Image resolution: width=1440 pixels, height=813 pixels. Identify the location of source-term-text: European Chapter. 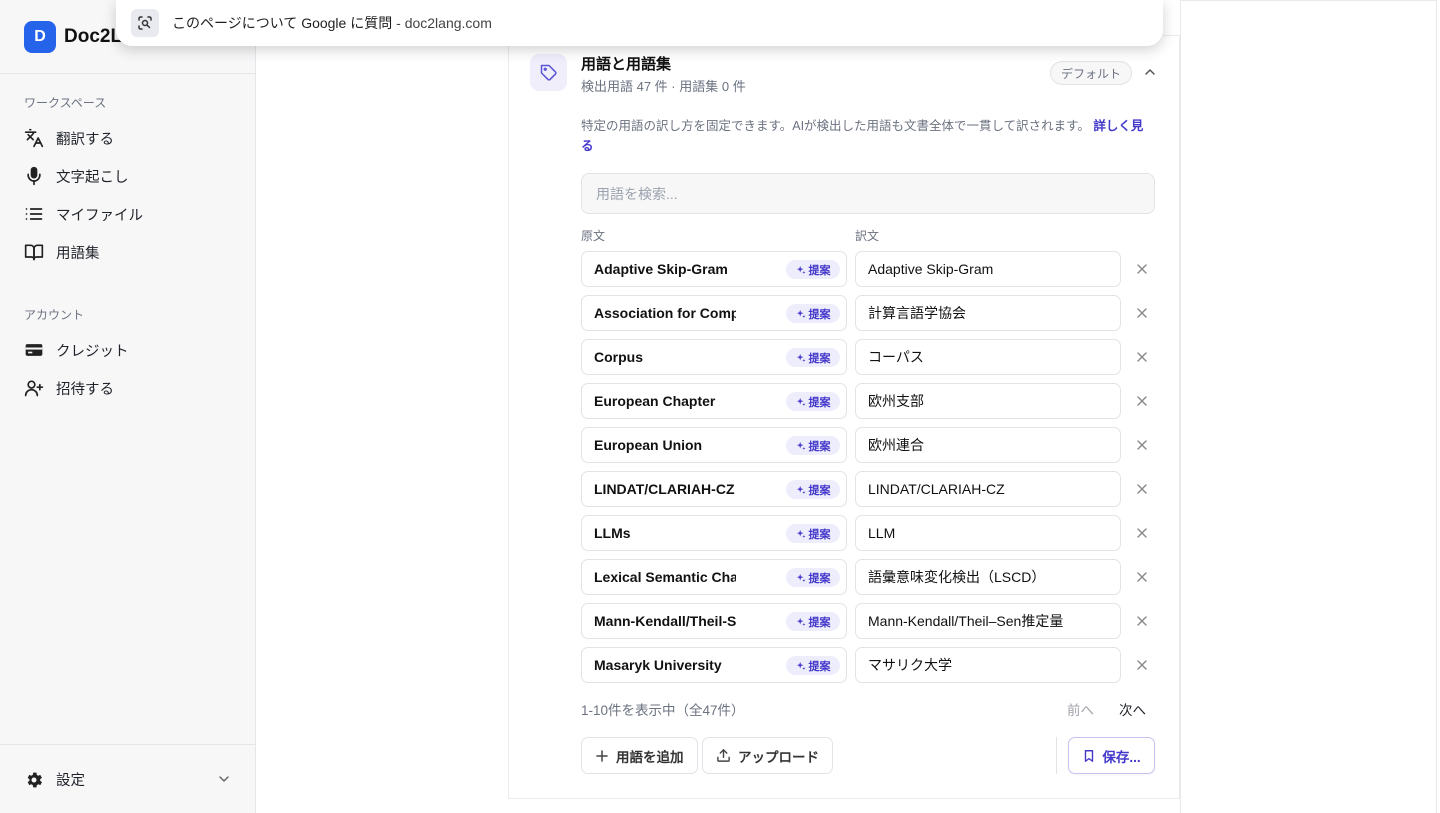
(655, 401).